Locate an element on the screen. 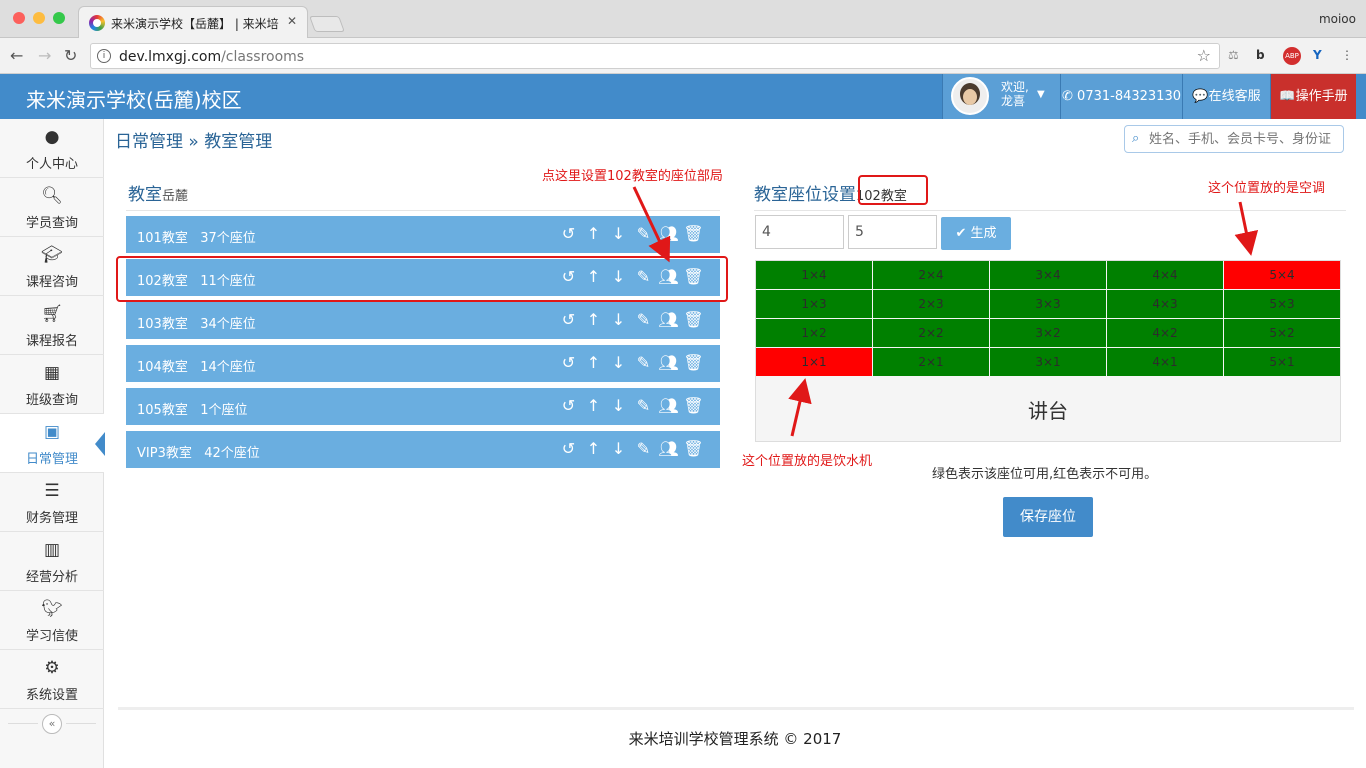 The image size is (1366, 768). menu-icon: ⋮ is located at coordinates (1347, 55).